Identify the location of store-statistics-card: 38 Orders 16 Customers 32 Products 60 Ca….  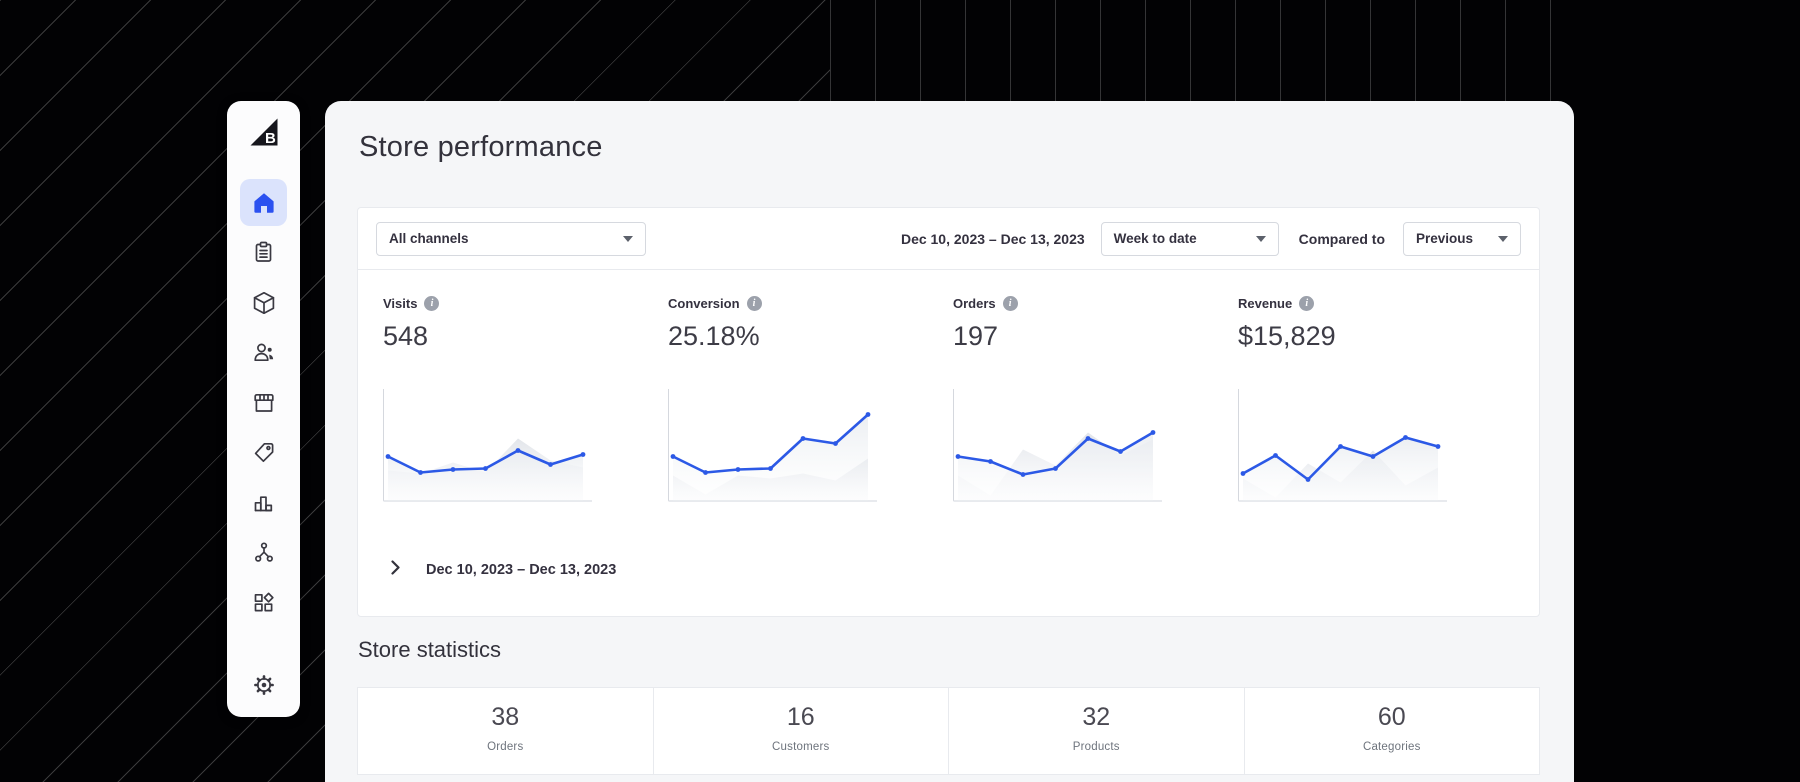
(948, 731).